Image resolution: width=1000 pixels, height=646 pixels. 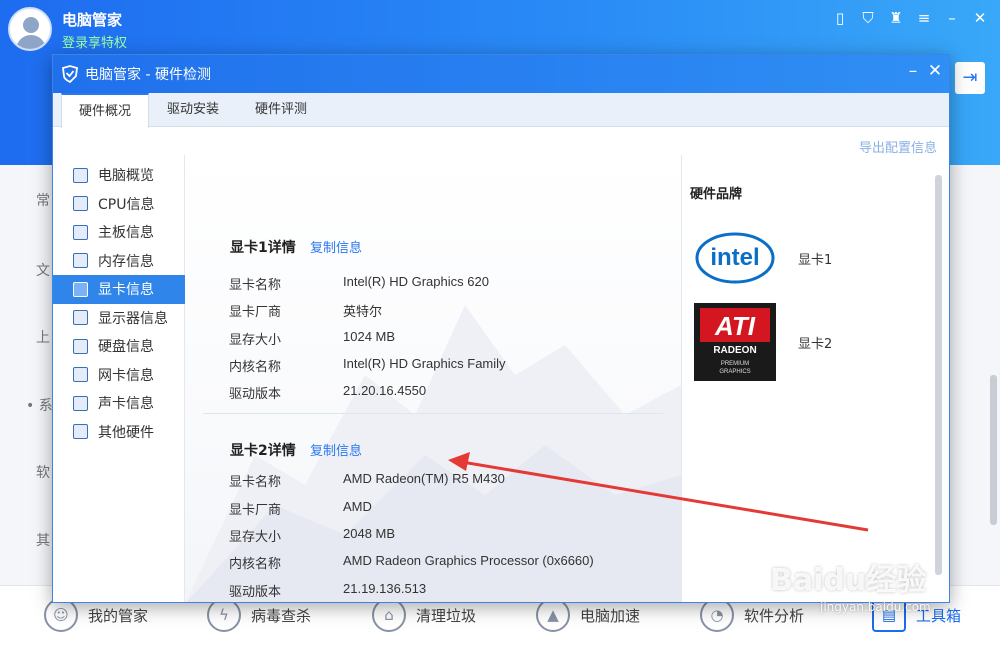 What do you see at coordinates (39, 406) in the screenshot?
I see `bg-label: • 系` at bounding box center [39, 406].